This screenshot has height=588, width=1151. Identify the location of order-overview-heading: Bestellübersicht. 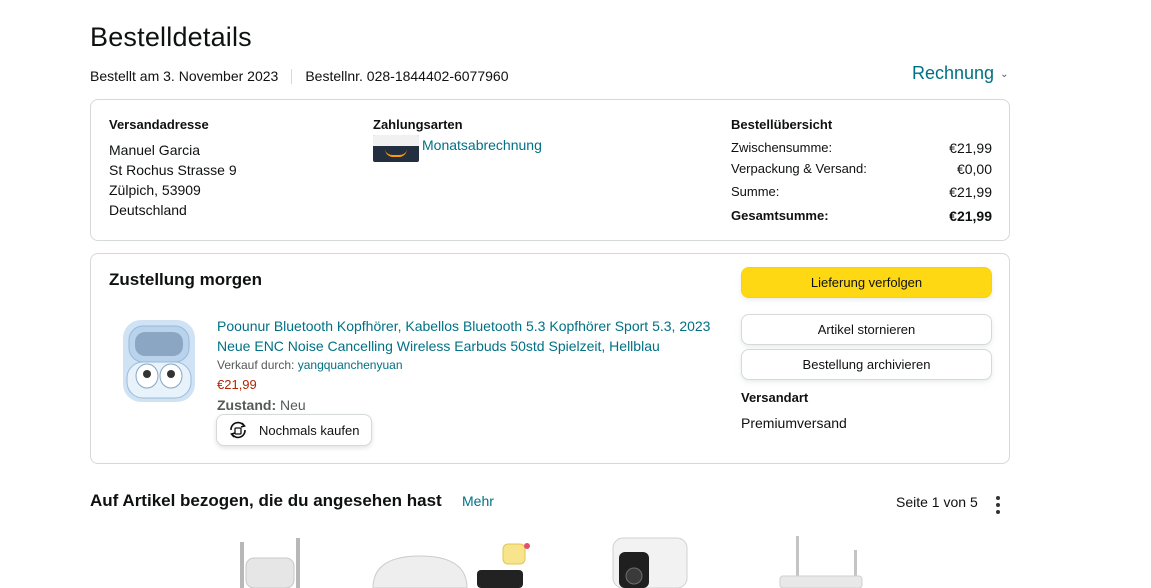
(782, 124).